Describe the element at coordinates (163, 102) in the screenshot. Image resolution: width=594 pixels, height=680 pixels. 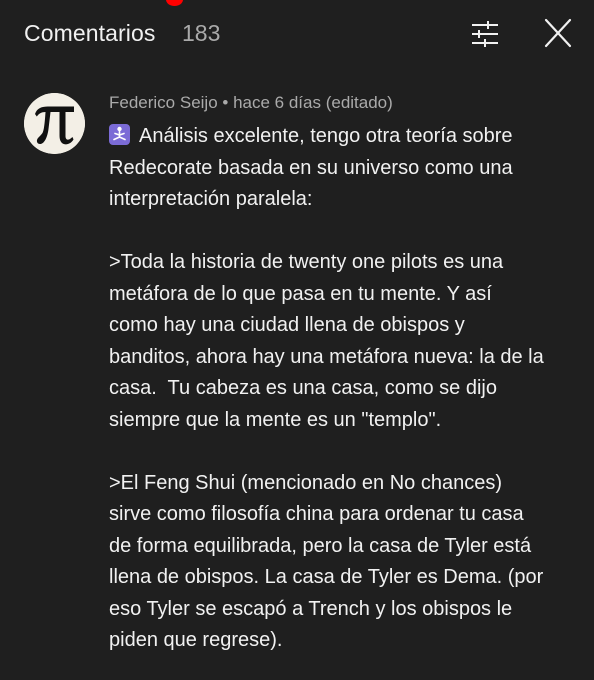
I see `comment-author: Federico Seijo` at that location.